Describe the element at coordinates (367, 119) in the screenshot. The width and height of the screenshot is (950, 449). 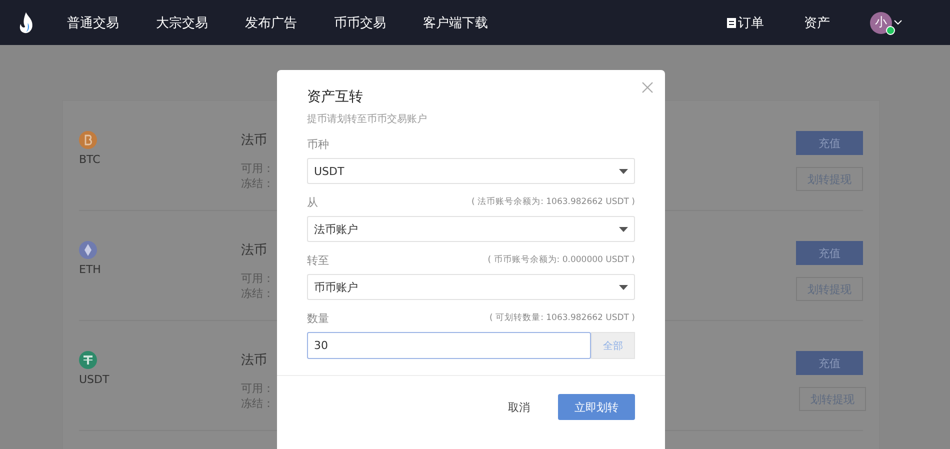
I see `dialog-subtitle: 提币请划转至币币交易账户` at that location.